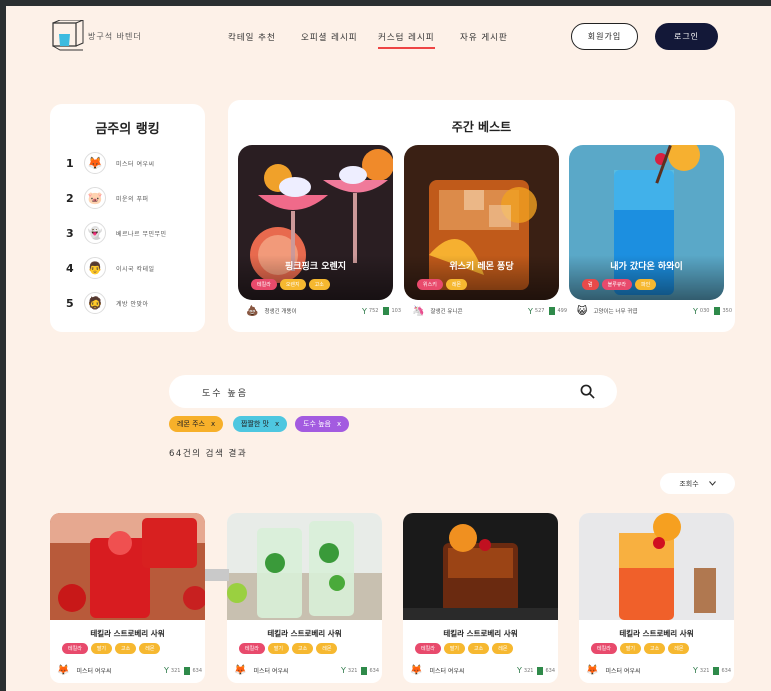 The width and height of the screenshot is (771, 691). Describe the element at coordinates (418, 311) in the screenshot. I see `unicorn-icon: 🦄` at that location.